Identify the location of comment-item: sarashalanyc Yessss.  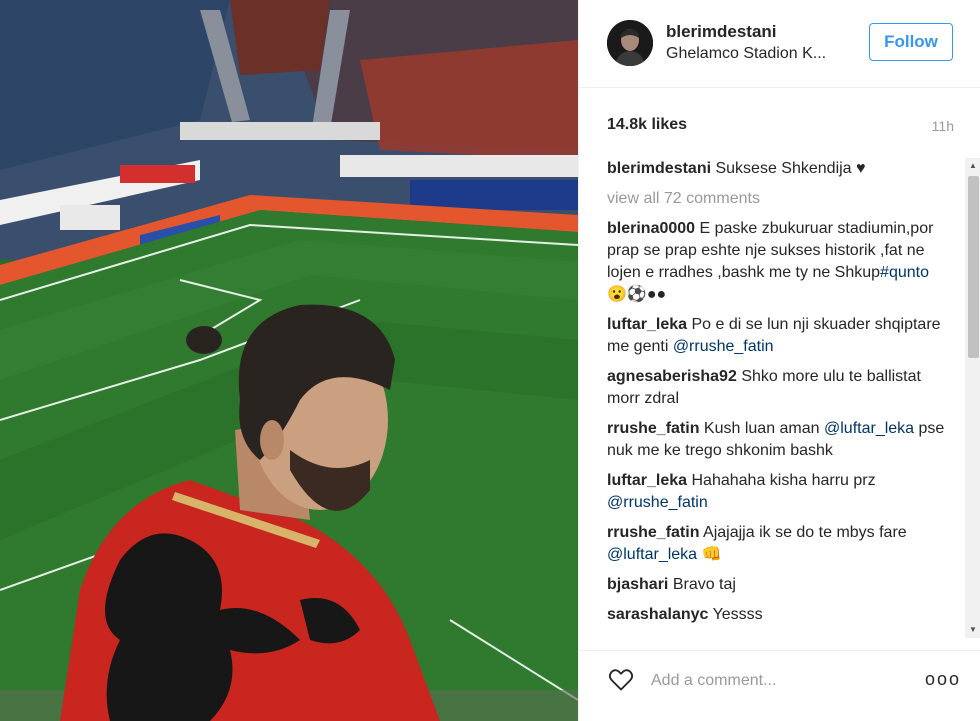
(779, 615).